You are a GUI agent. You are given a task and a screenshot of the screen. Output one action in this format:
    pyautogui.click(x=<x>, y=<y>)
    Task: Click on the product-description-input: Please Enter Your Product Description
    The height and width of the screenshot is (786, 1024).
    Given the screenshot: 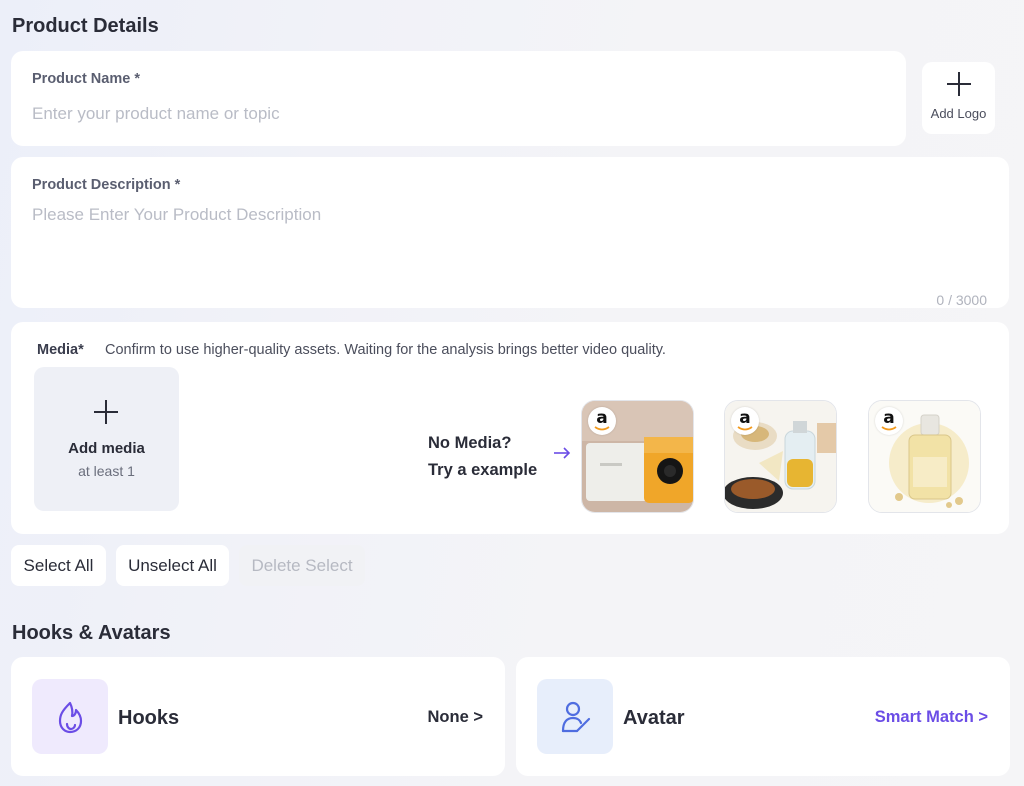 What is the action you would take?
    pyautogui.click(x=176, y=215)
    